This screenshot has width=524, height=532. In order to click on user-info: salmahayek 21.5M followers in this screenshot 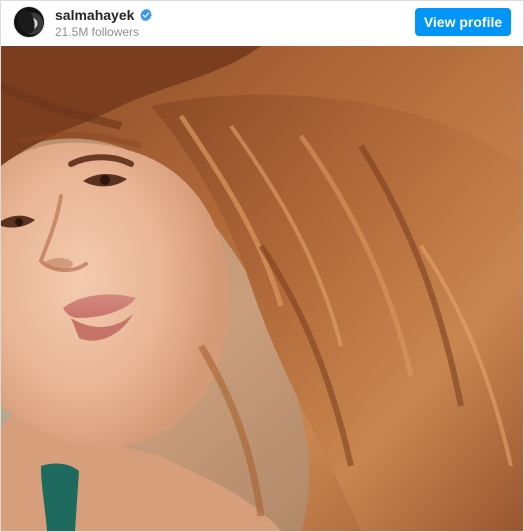, I will do `click(104, 23)`.